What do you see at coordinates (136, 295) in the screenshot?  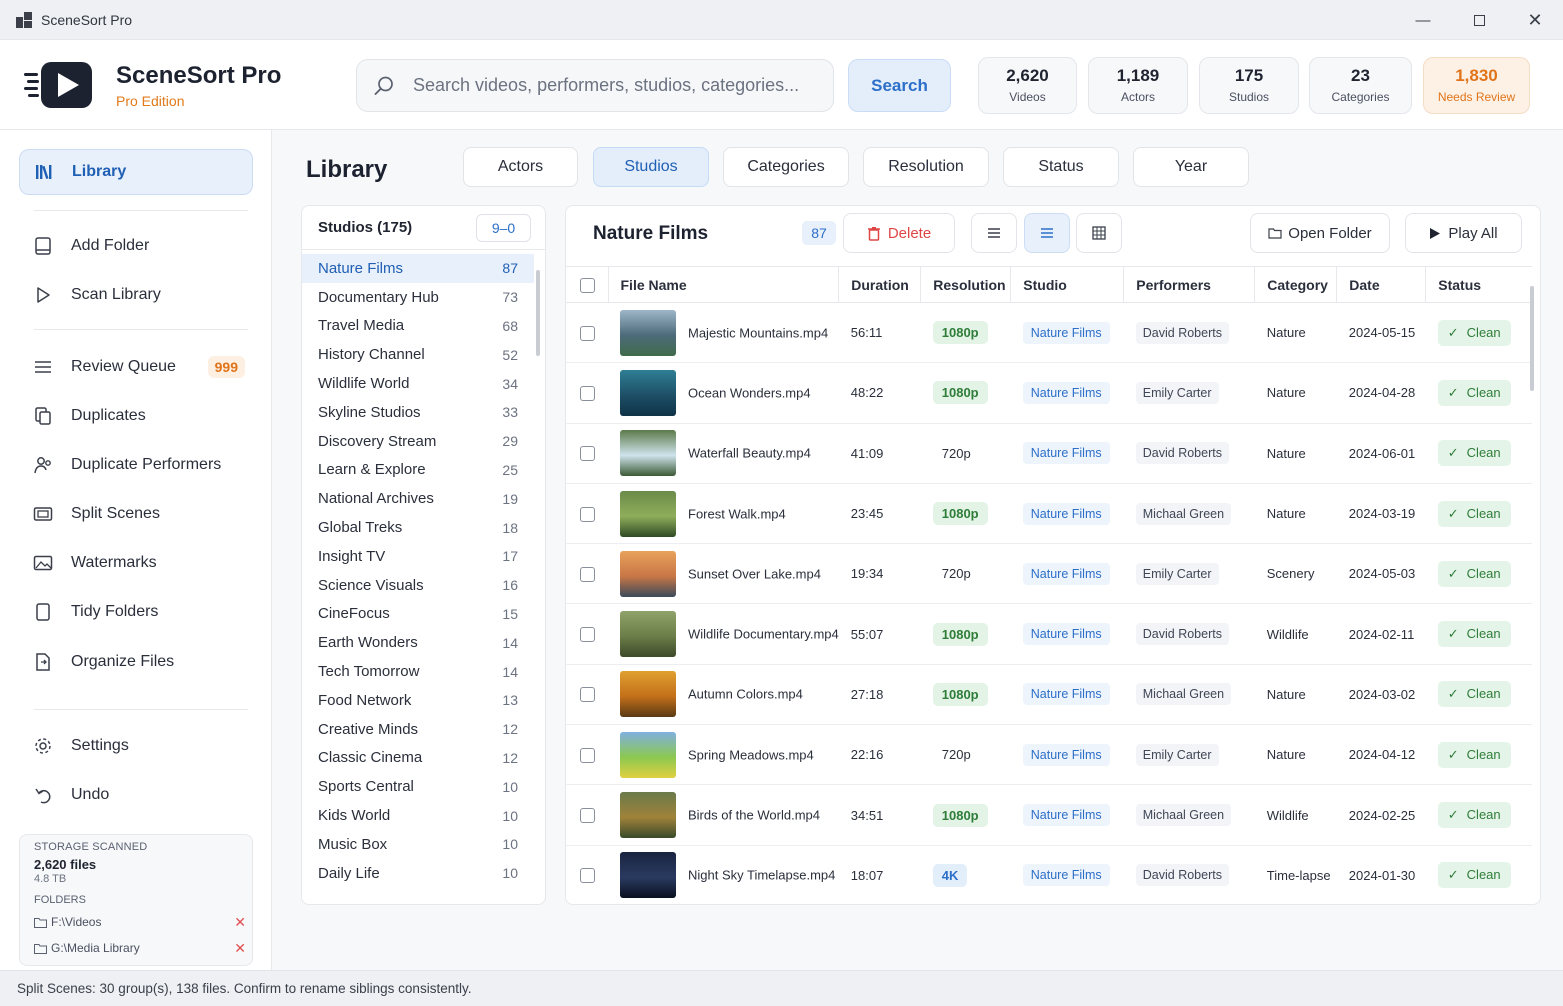 I see `sidebar-item-scan-library: Scan Library` at bounding box center [136, 295].